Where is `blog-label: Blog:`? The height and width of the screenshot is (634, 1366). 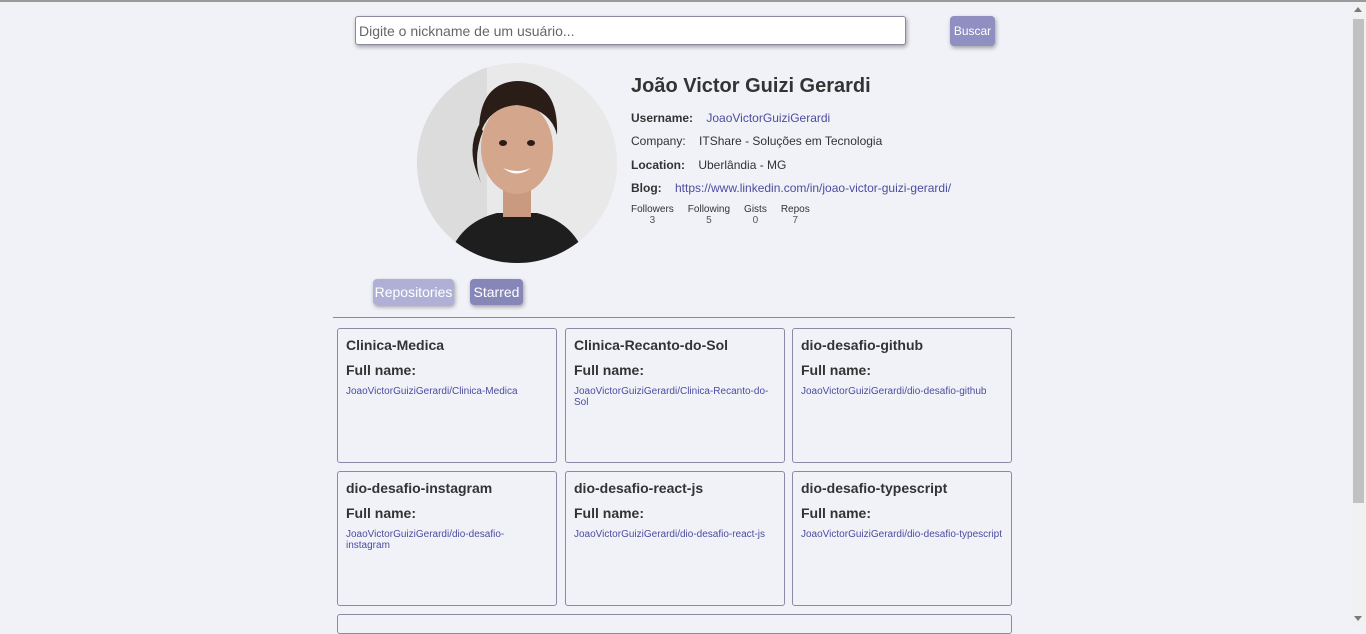 blog-label: Blog: is located at coordinates (646, 188).